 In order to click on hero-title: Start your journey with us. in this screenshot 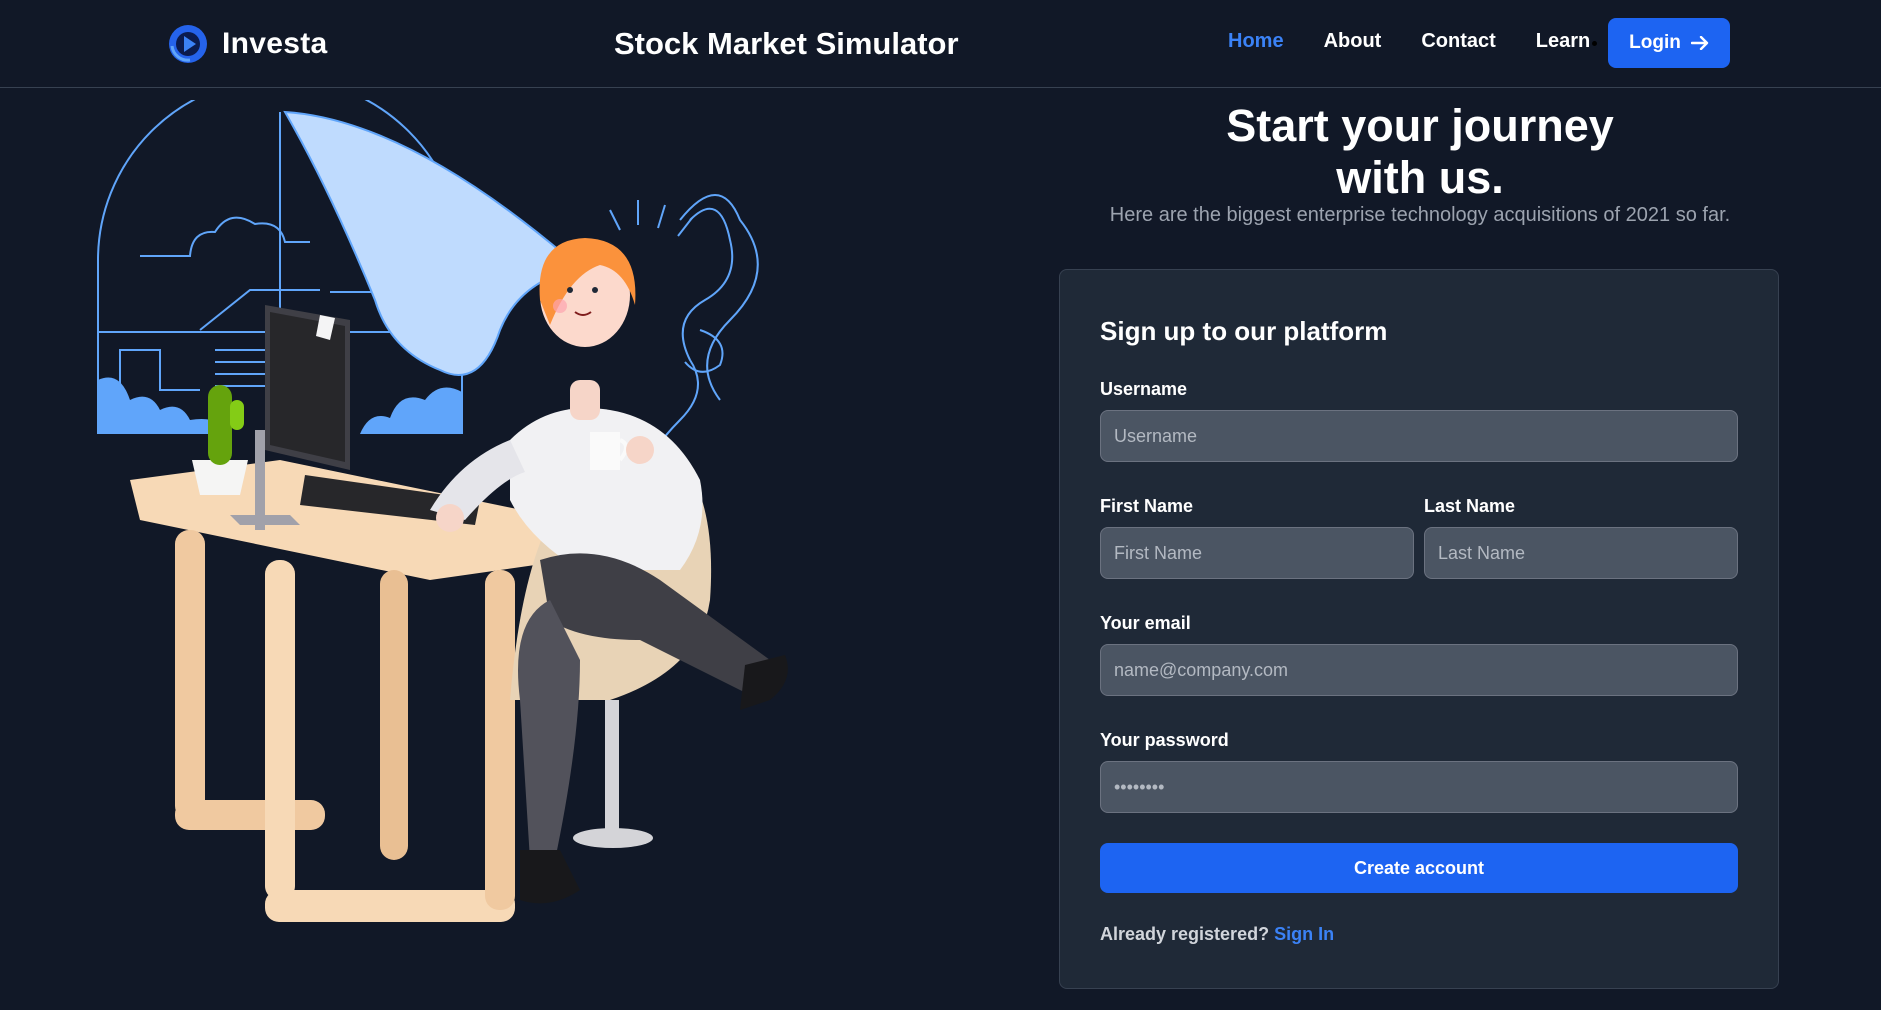, I will do `click(1420, 152)`.